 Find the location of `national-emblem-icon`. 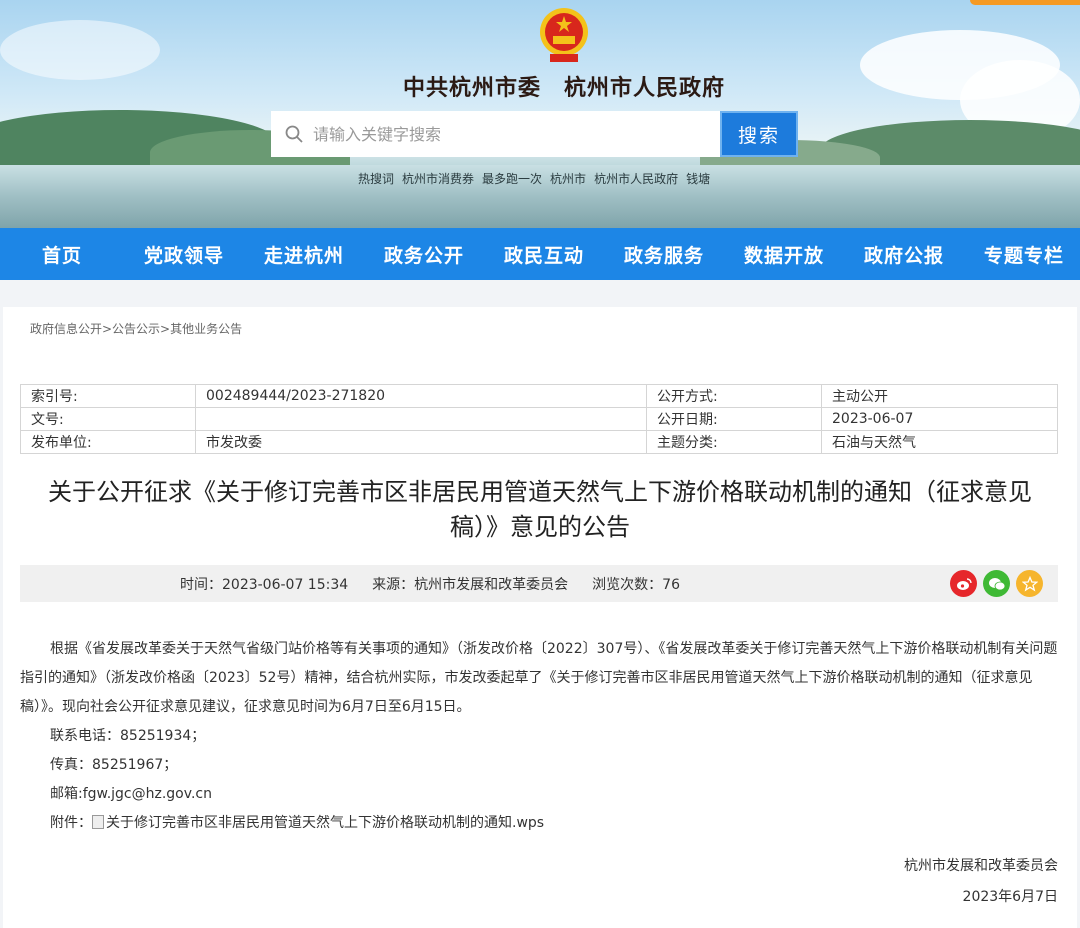

national-emblem-icon is located at coordinates (564, 35).